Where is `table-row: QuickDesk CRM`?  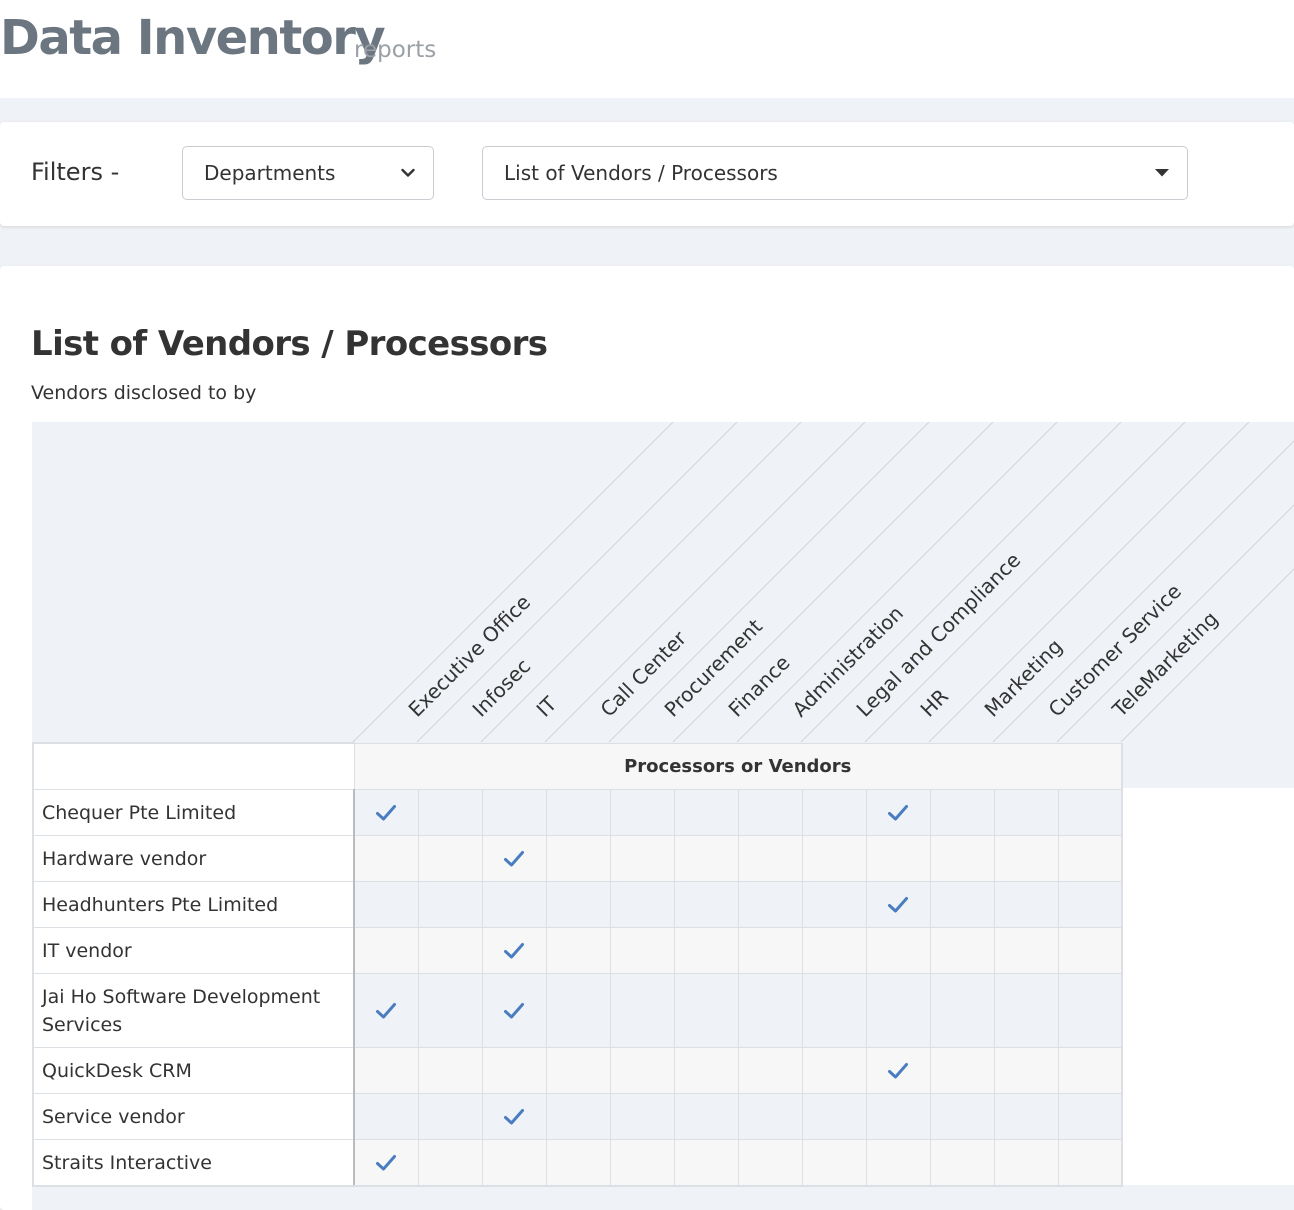
table-row: QuickDesk CRM is located at coordinates (577, 1070).